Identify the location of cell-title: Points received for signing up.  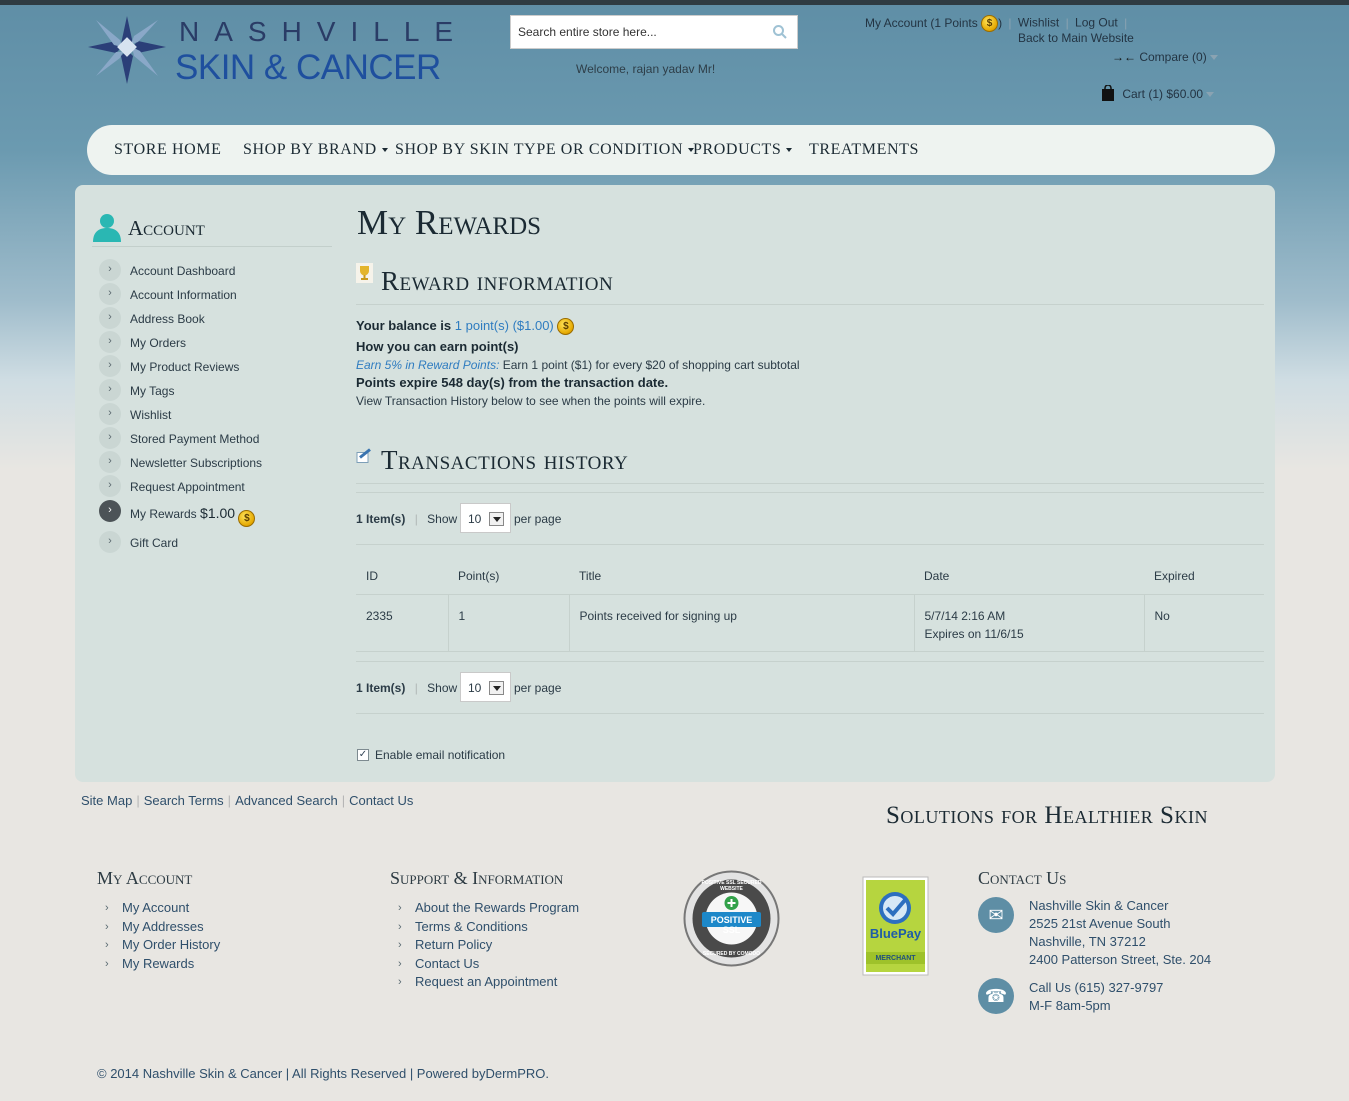
(741, 623).